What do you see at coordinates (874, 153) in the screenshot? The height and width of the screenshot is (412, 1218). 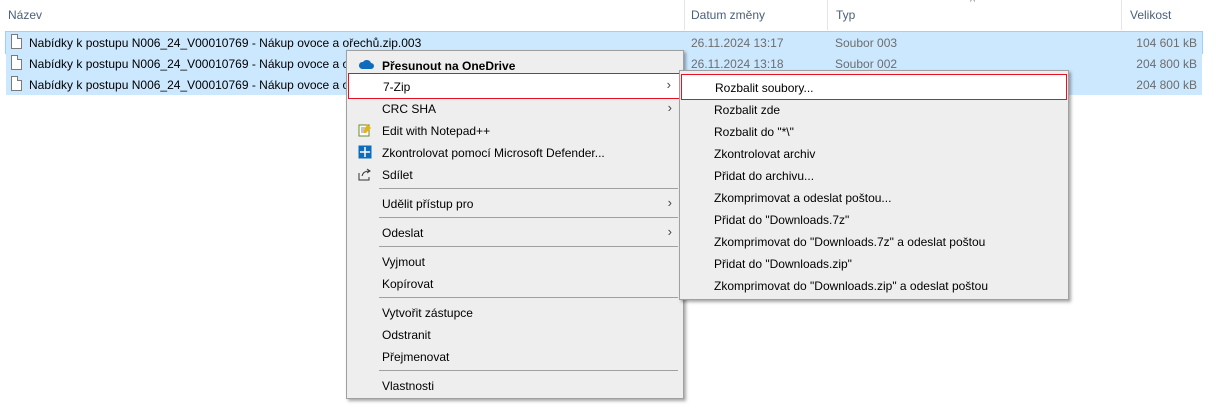 I see `submenu-item-test-archive: Zkontrolovat archiv` at bounding box center [874, 153].